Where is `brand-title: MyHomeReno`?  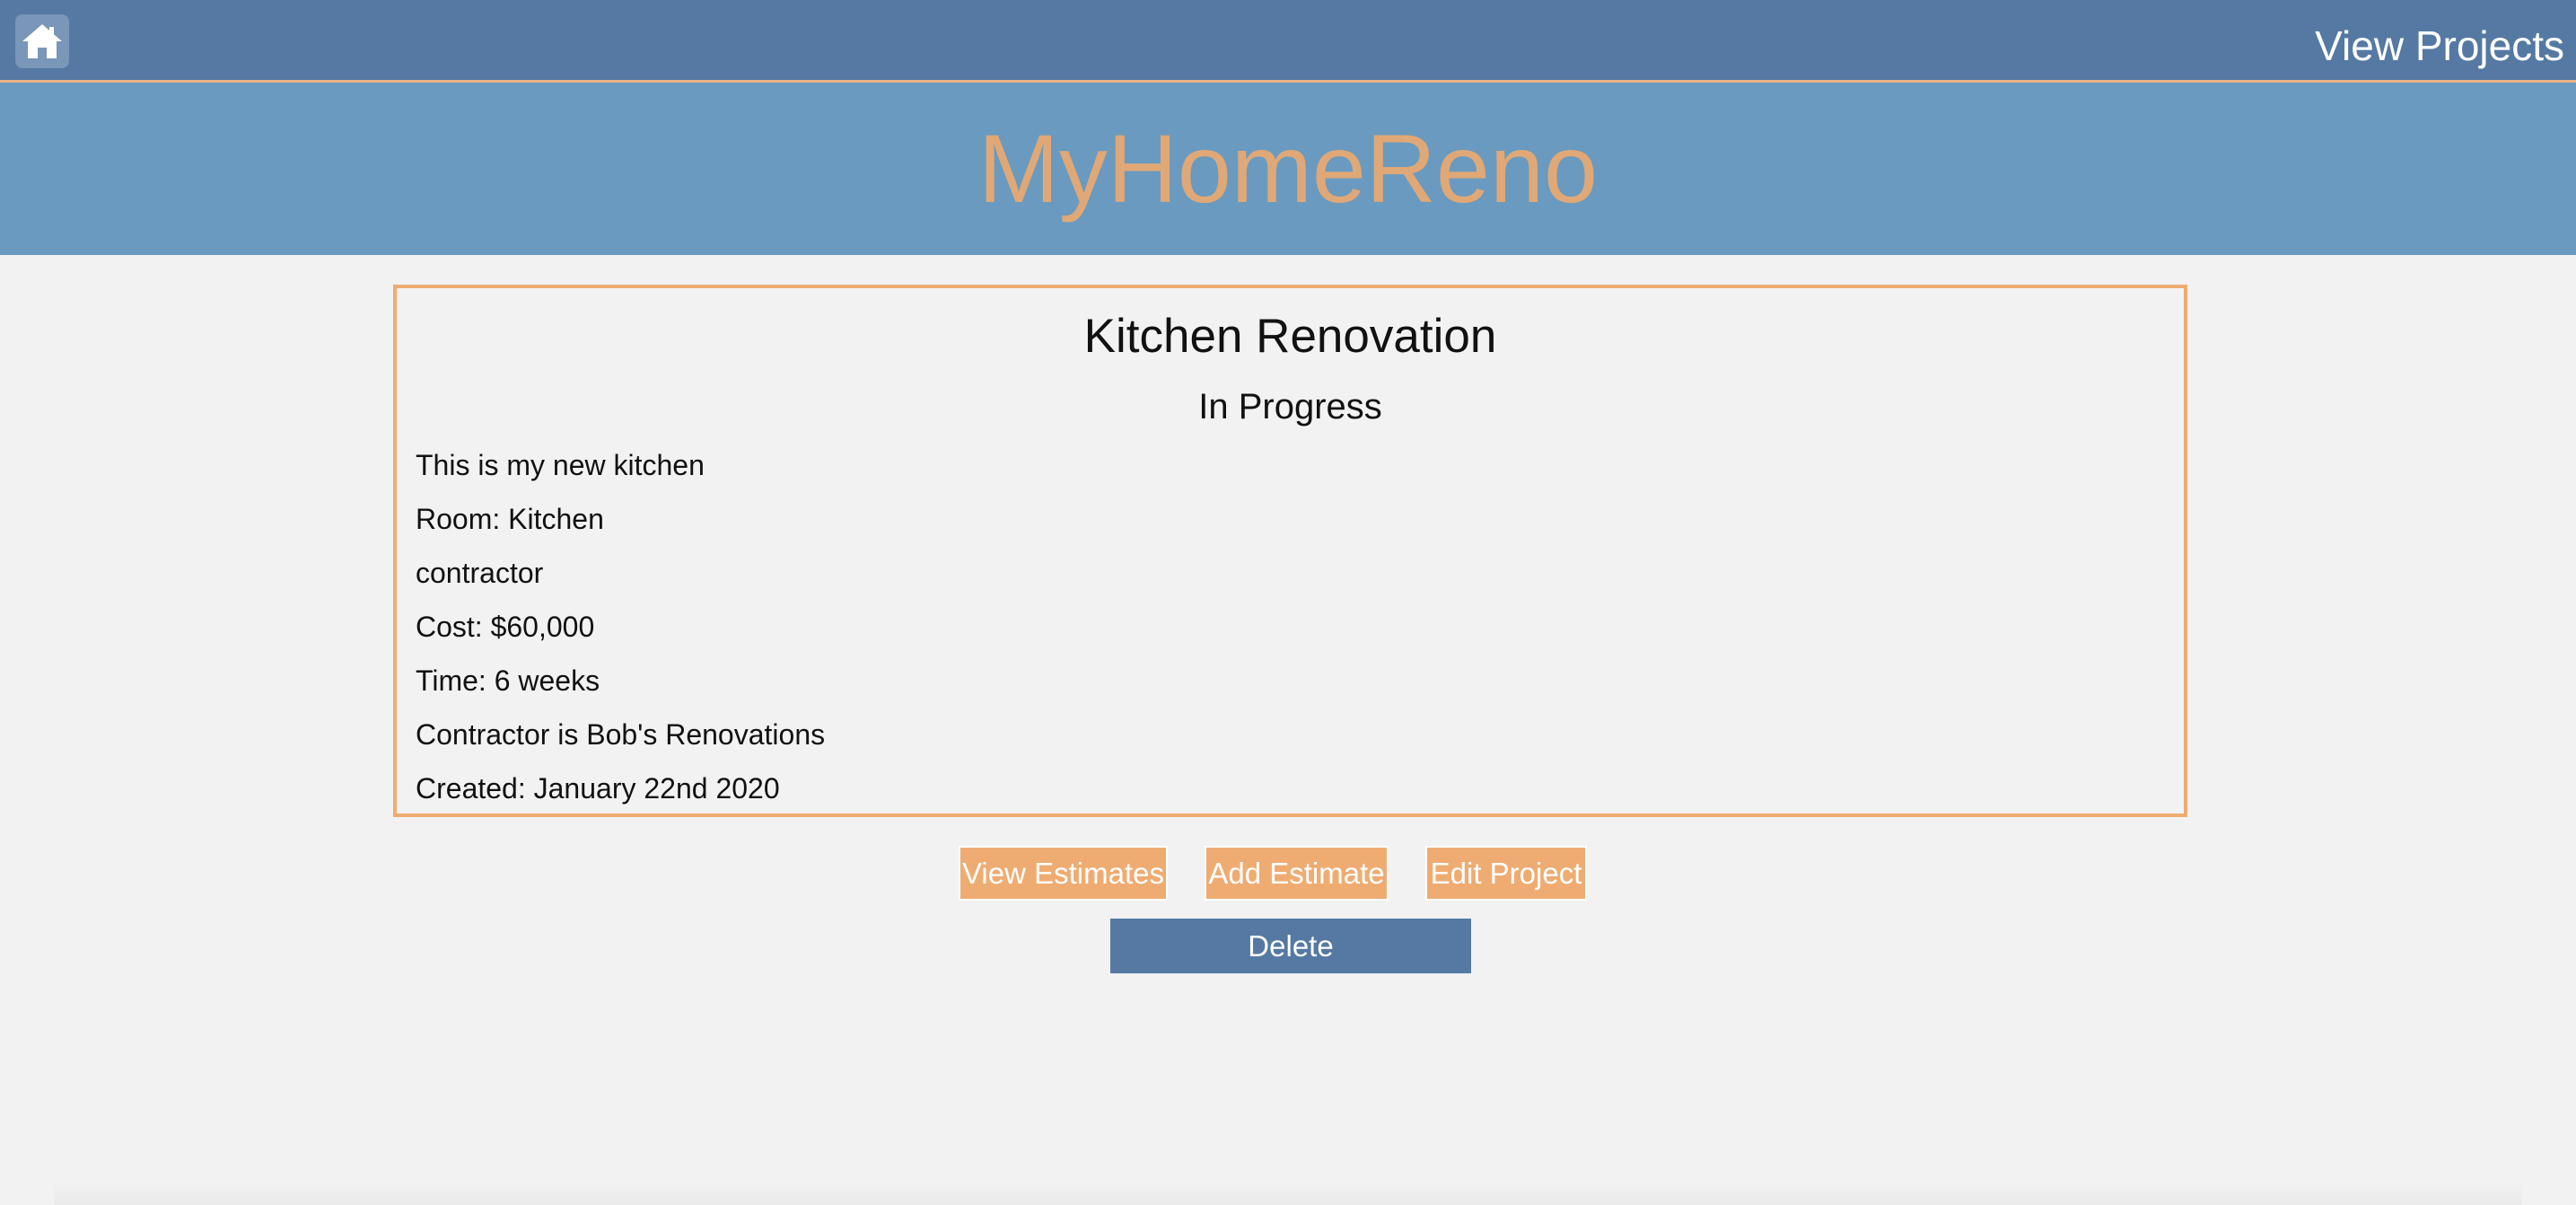 brand-title: MyHomeReno is located at coordinates (1288, 168).